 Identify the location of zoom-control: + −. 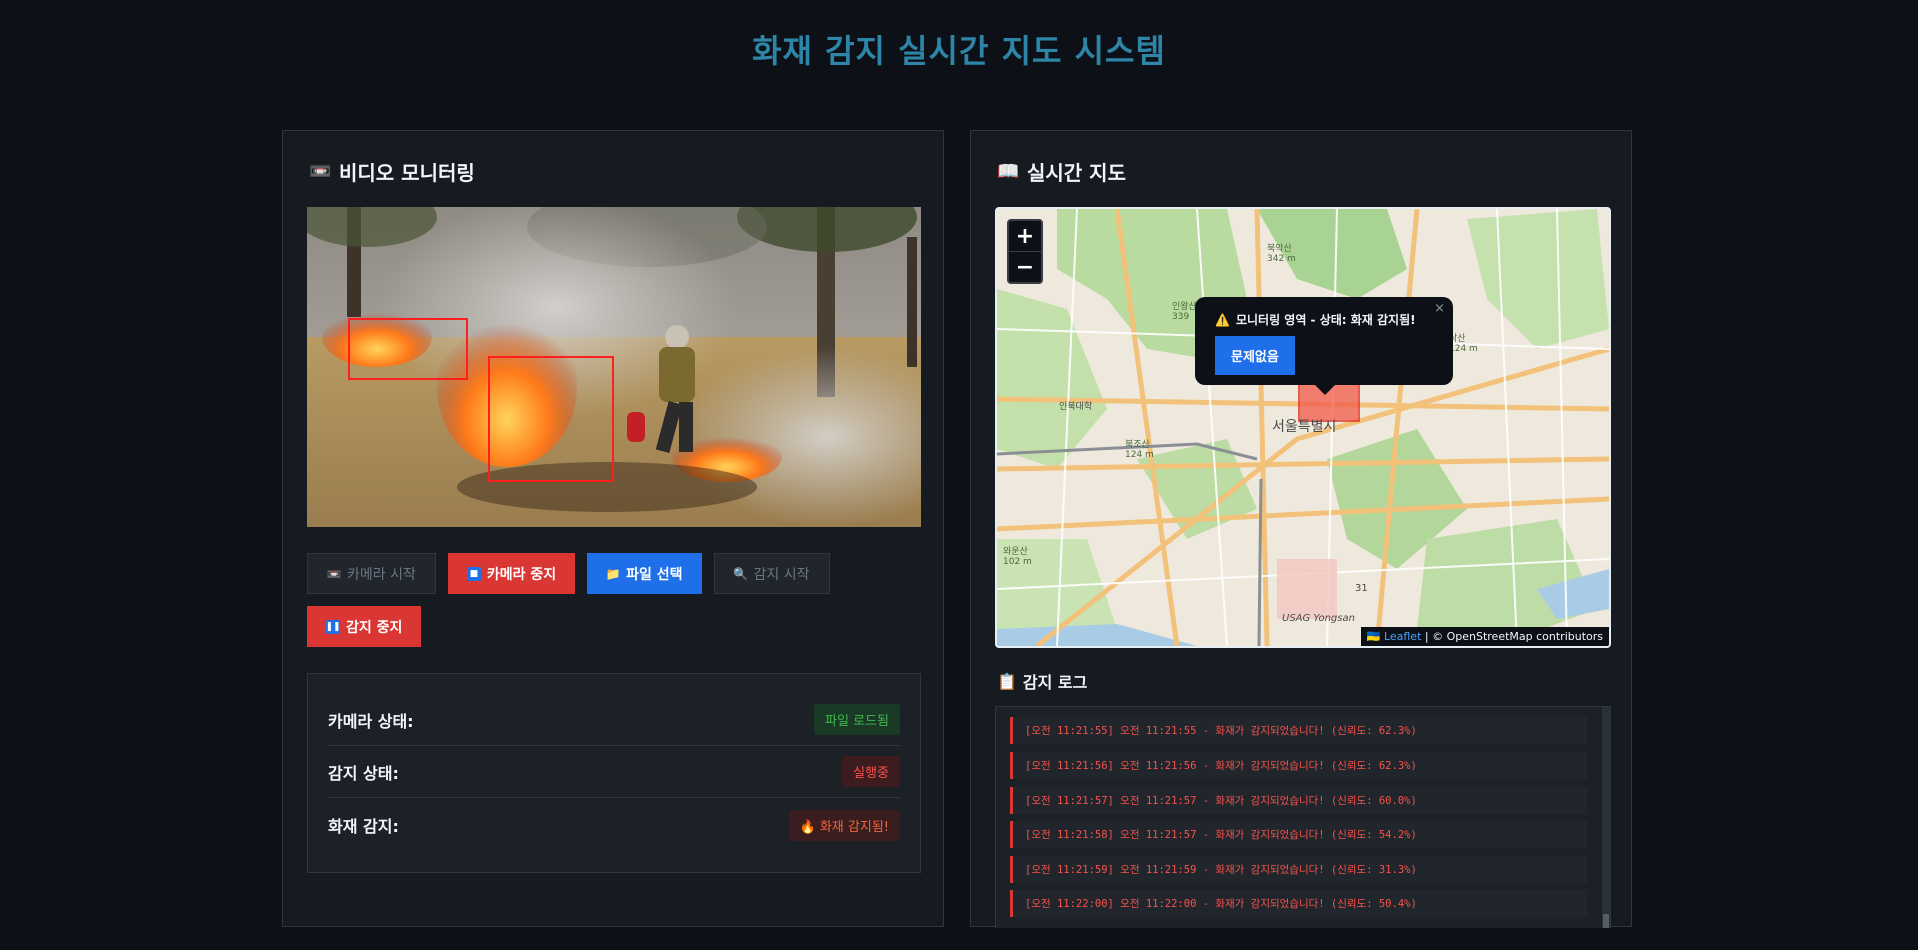
(1025, 251).